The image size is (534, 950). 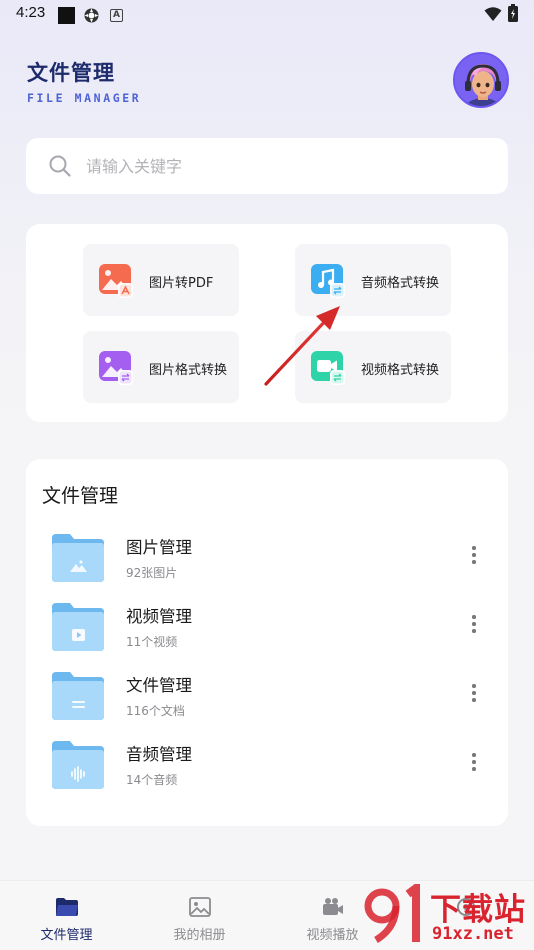 What do you see at coordinates (66, 935) in the screenshot?
I see `nav-label: 文件管理` at bounding box center [66, 935].